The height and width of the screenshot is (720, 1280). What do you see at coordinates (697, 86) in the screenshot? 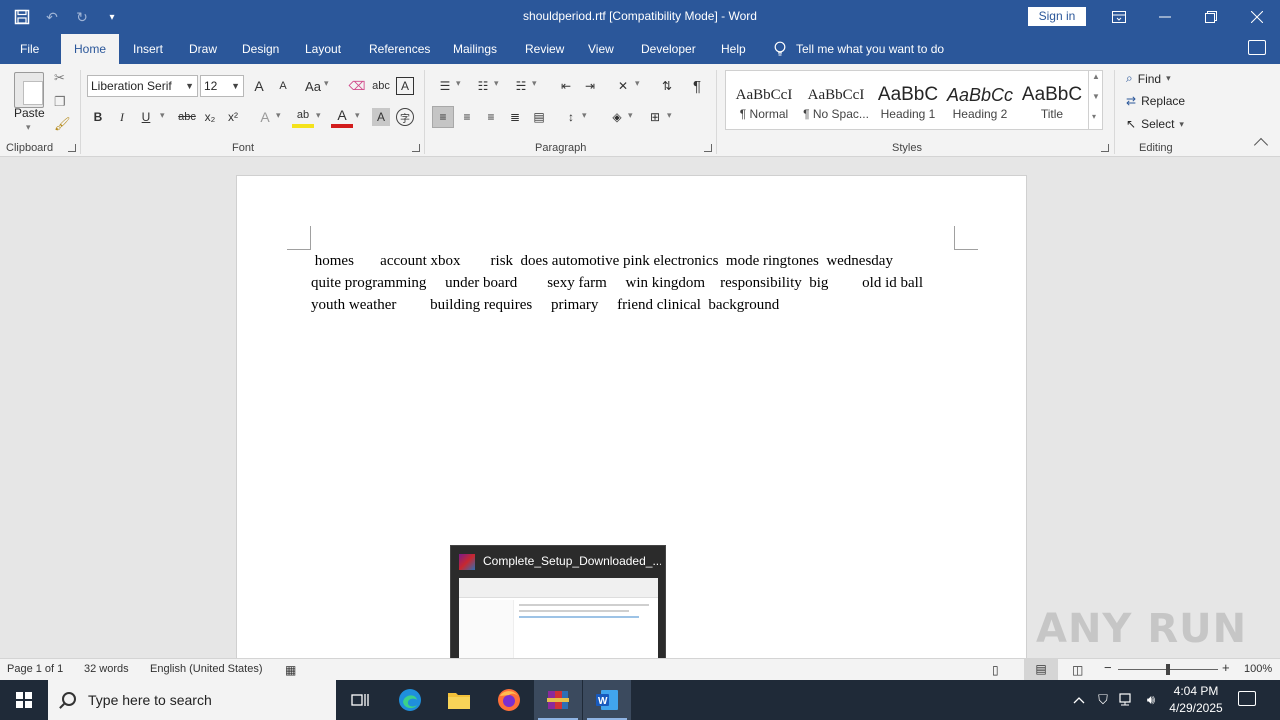
I see `show-hide-button: ¶` at bounding box center [697, 86].